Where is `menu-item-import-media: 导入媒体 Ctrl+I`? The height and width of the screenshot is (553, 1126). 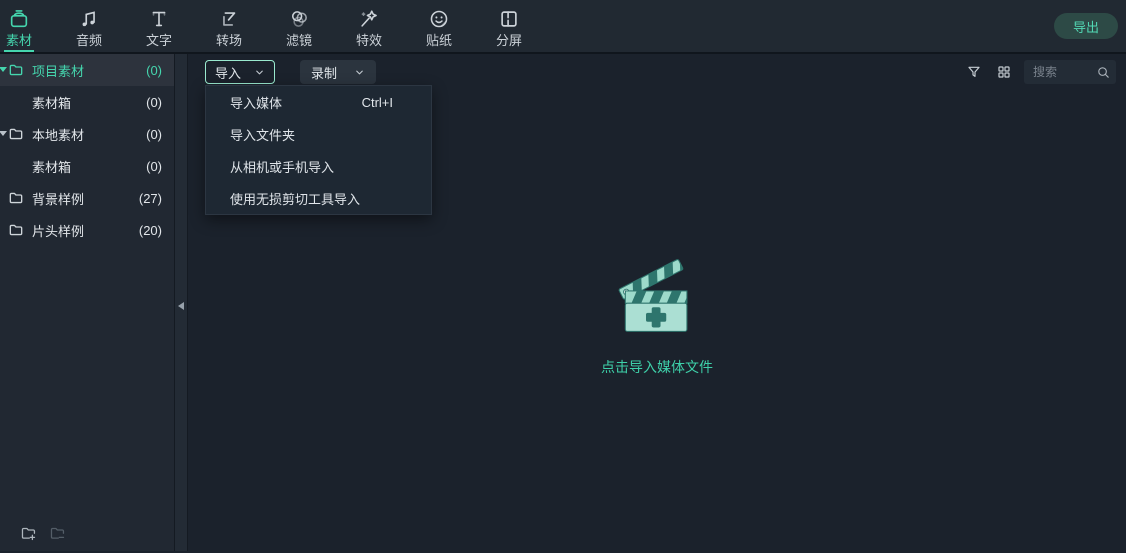
menu-item-import-media: 导入媒体 Ctrl+I is located at coordinates (318, 102).